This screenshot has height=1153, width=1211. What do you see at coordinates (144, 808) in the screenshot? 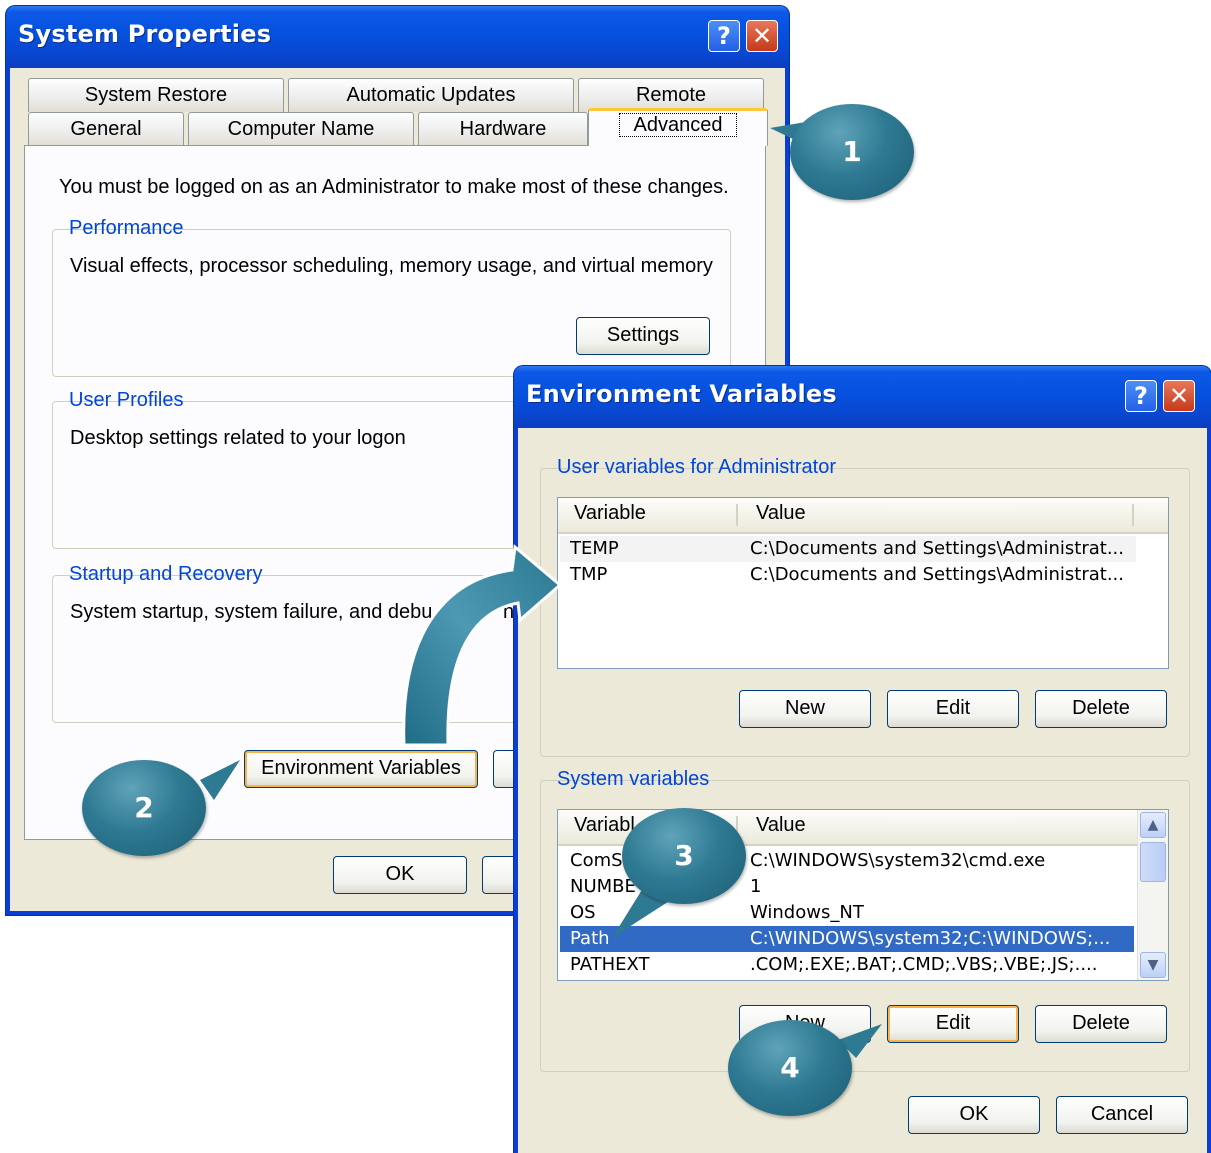
I see `callout-2: 2` at bounding box center [144, 808].